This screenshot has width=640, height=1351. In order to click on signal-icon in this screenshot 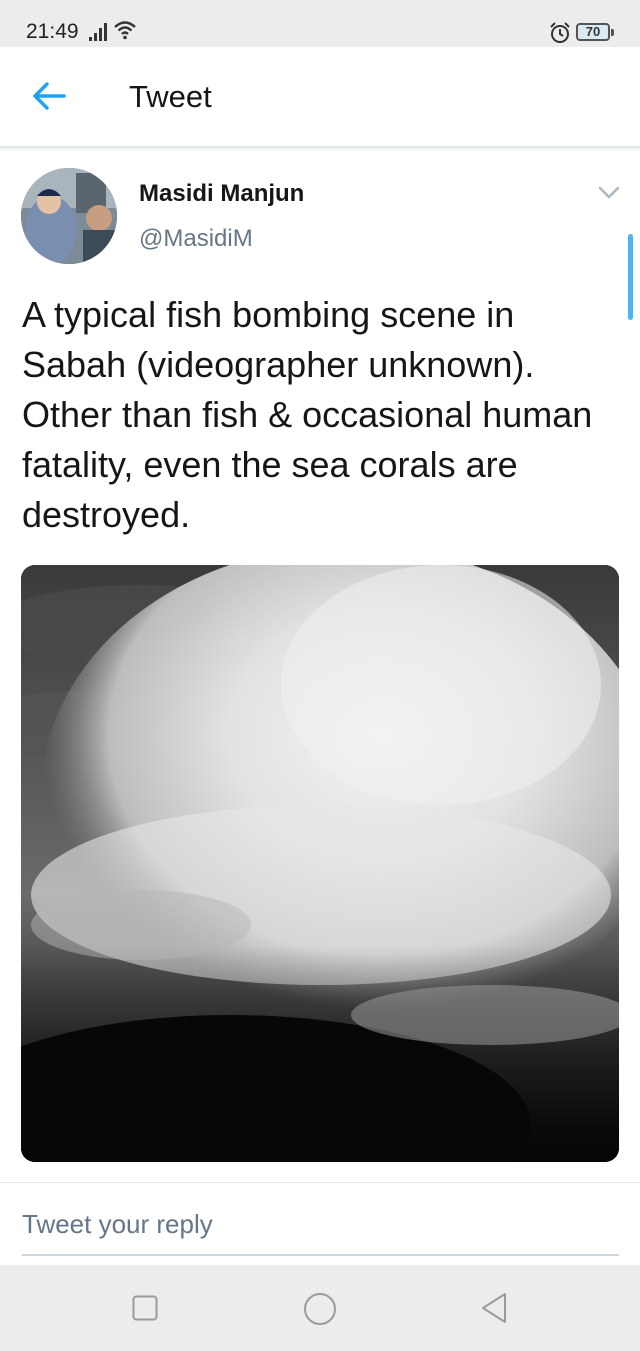, I will do `click(98, 32)`.